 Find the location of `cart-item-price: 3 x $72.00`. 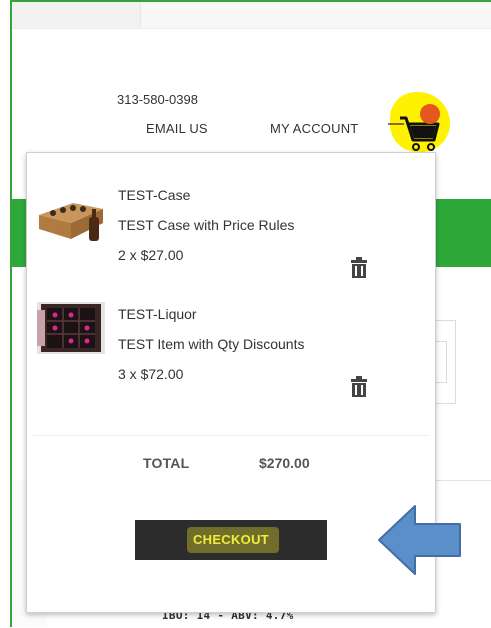

cart-item-price: 3 x $72.00 is located at coordinates (151, 374).